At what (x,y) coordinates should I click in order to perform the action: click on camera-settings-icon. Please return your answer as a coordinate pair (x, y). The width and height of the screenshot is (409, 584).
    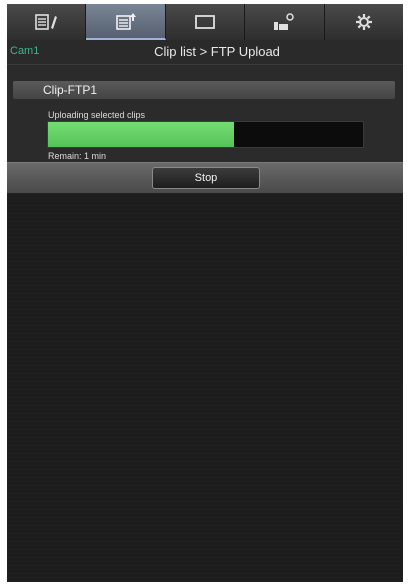
    Looking at the image, I should click on (284, 21).